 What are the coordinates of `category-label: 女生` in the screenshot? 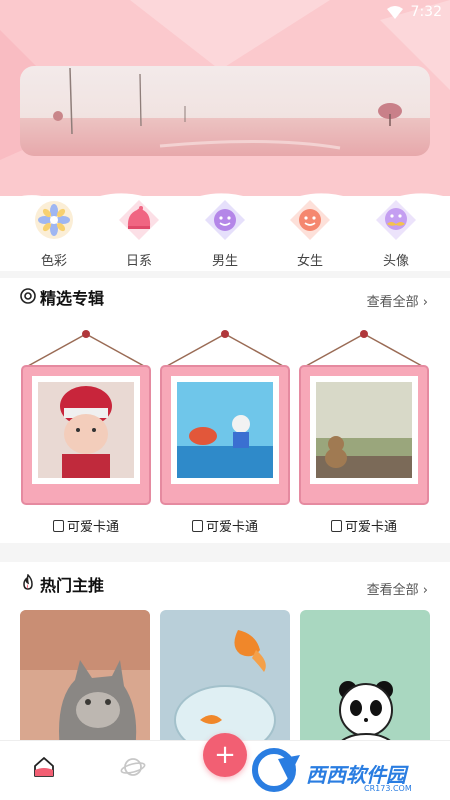 It's located at (309, 261).